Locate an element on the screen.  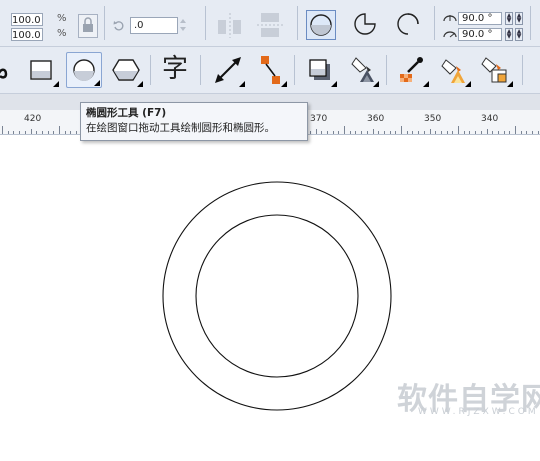
mirror-vertical-icon is located at coordinates (270, 25).